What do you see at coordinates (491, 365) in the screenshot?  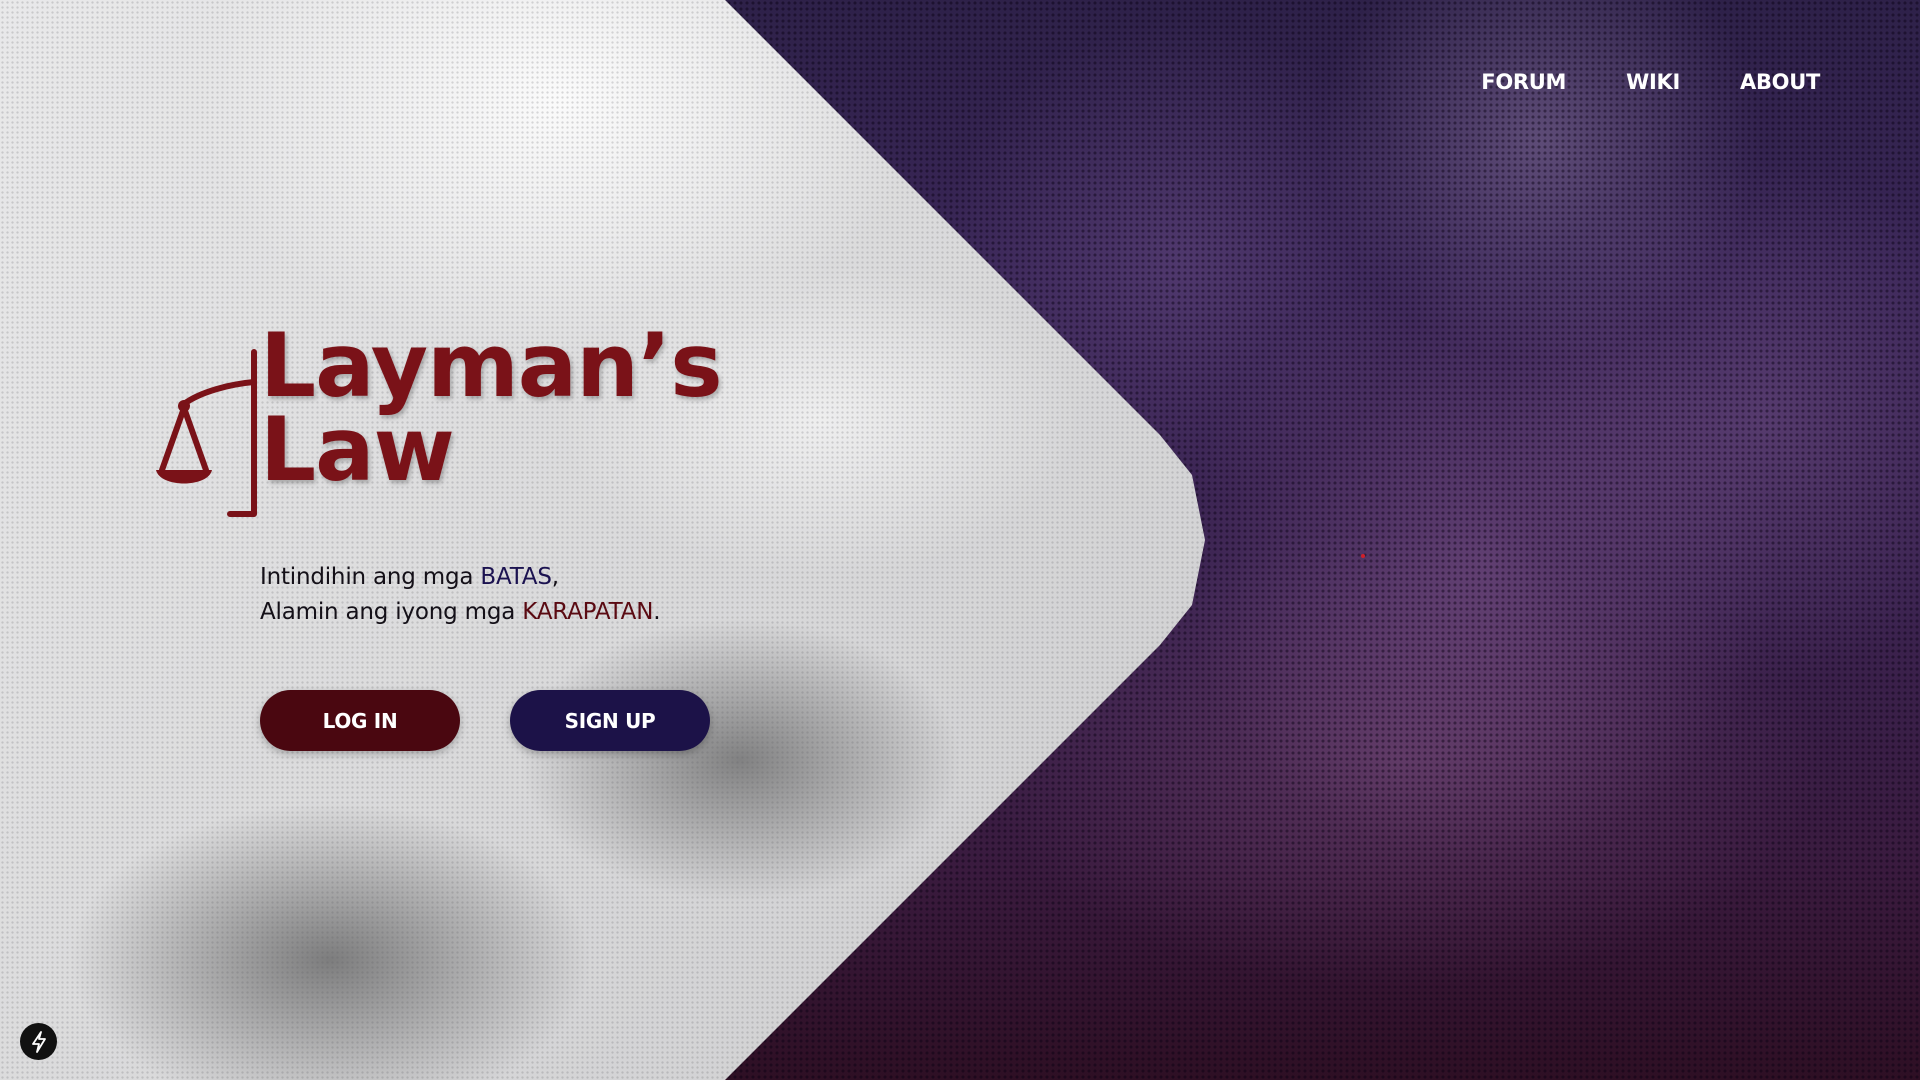 I see `logo-line-1: Layman’s` at bounding box center [491, 365].